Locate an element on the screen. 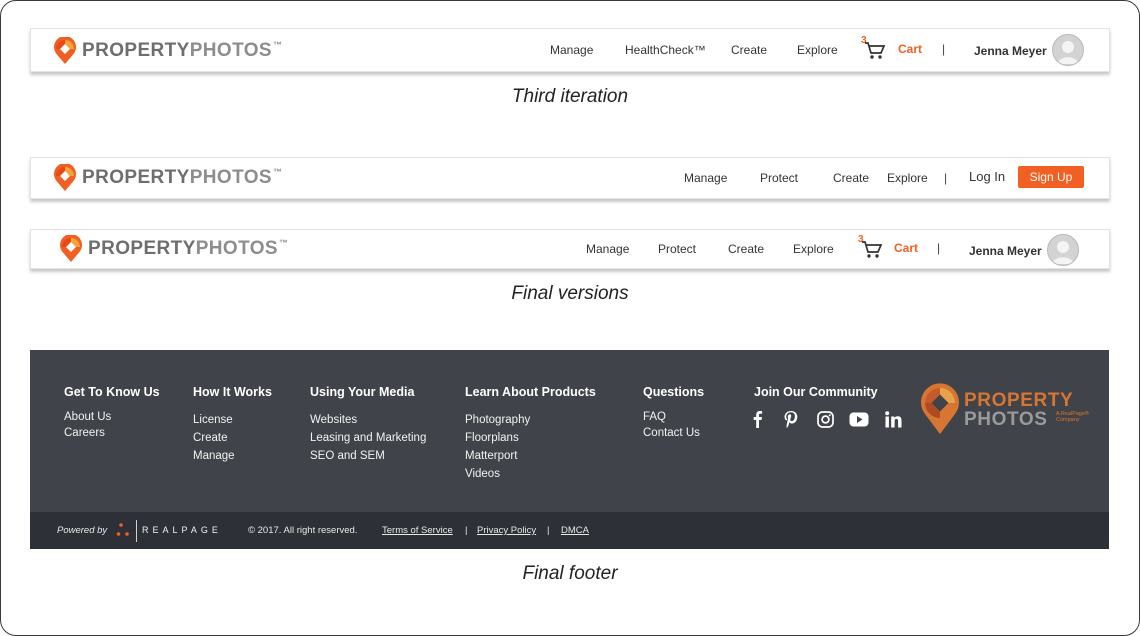 The image size is (1140, 636). footer-heading: Join Our Community is located at coordinates (816, 392).